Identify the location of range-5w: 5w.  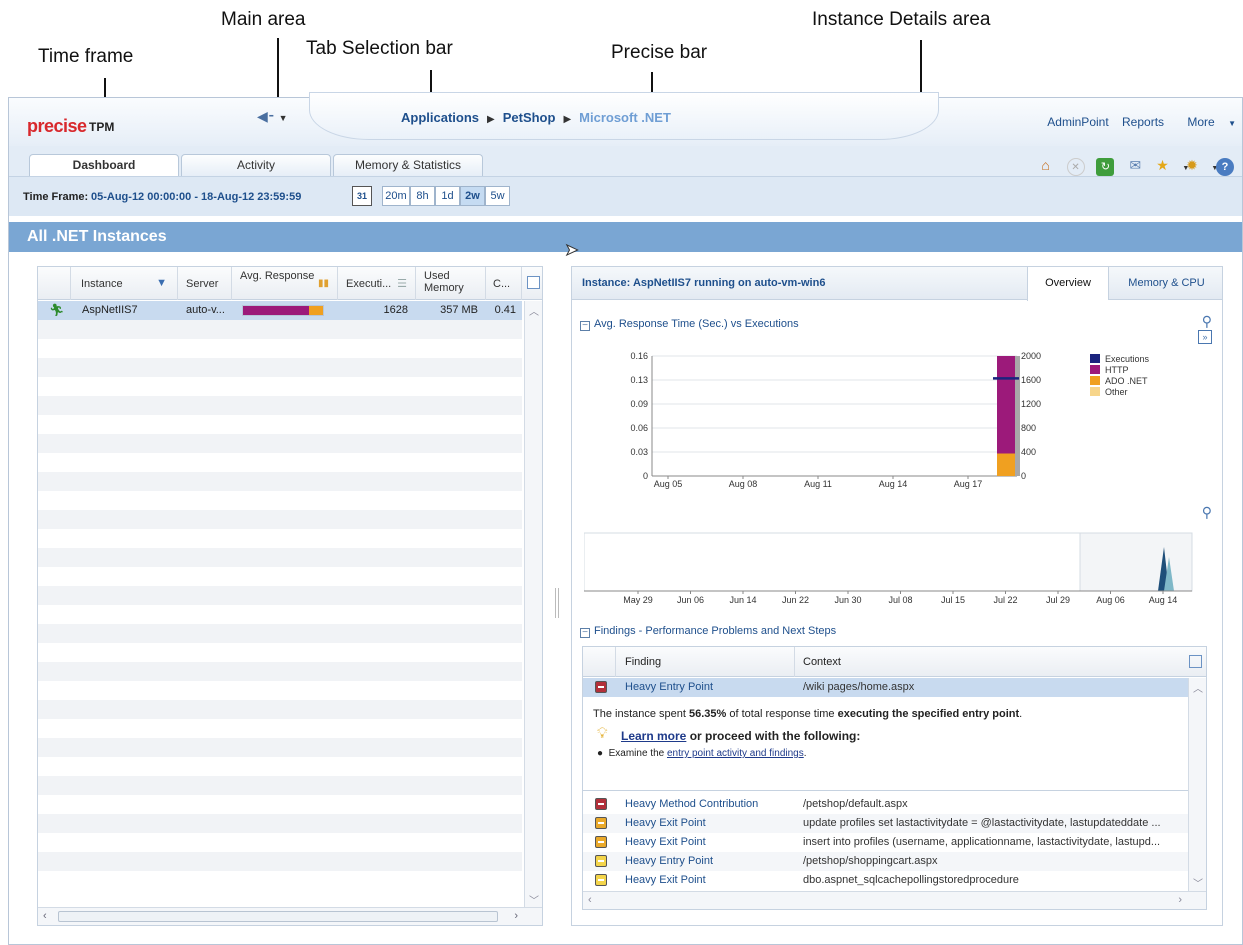
(497, 196).